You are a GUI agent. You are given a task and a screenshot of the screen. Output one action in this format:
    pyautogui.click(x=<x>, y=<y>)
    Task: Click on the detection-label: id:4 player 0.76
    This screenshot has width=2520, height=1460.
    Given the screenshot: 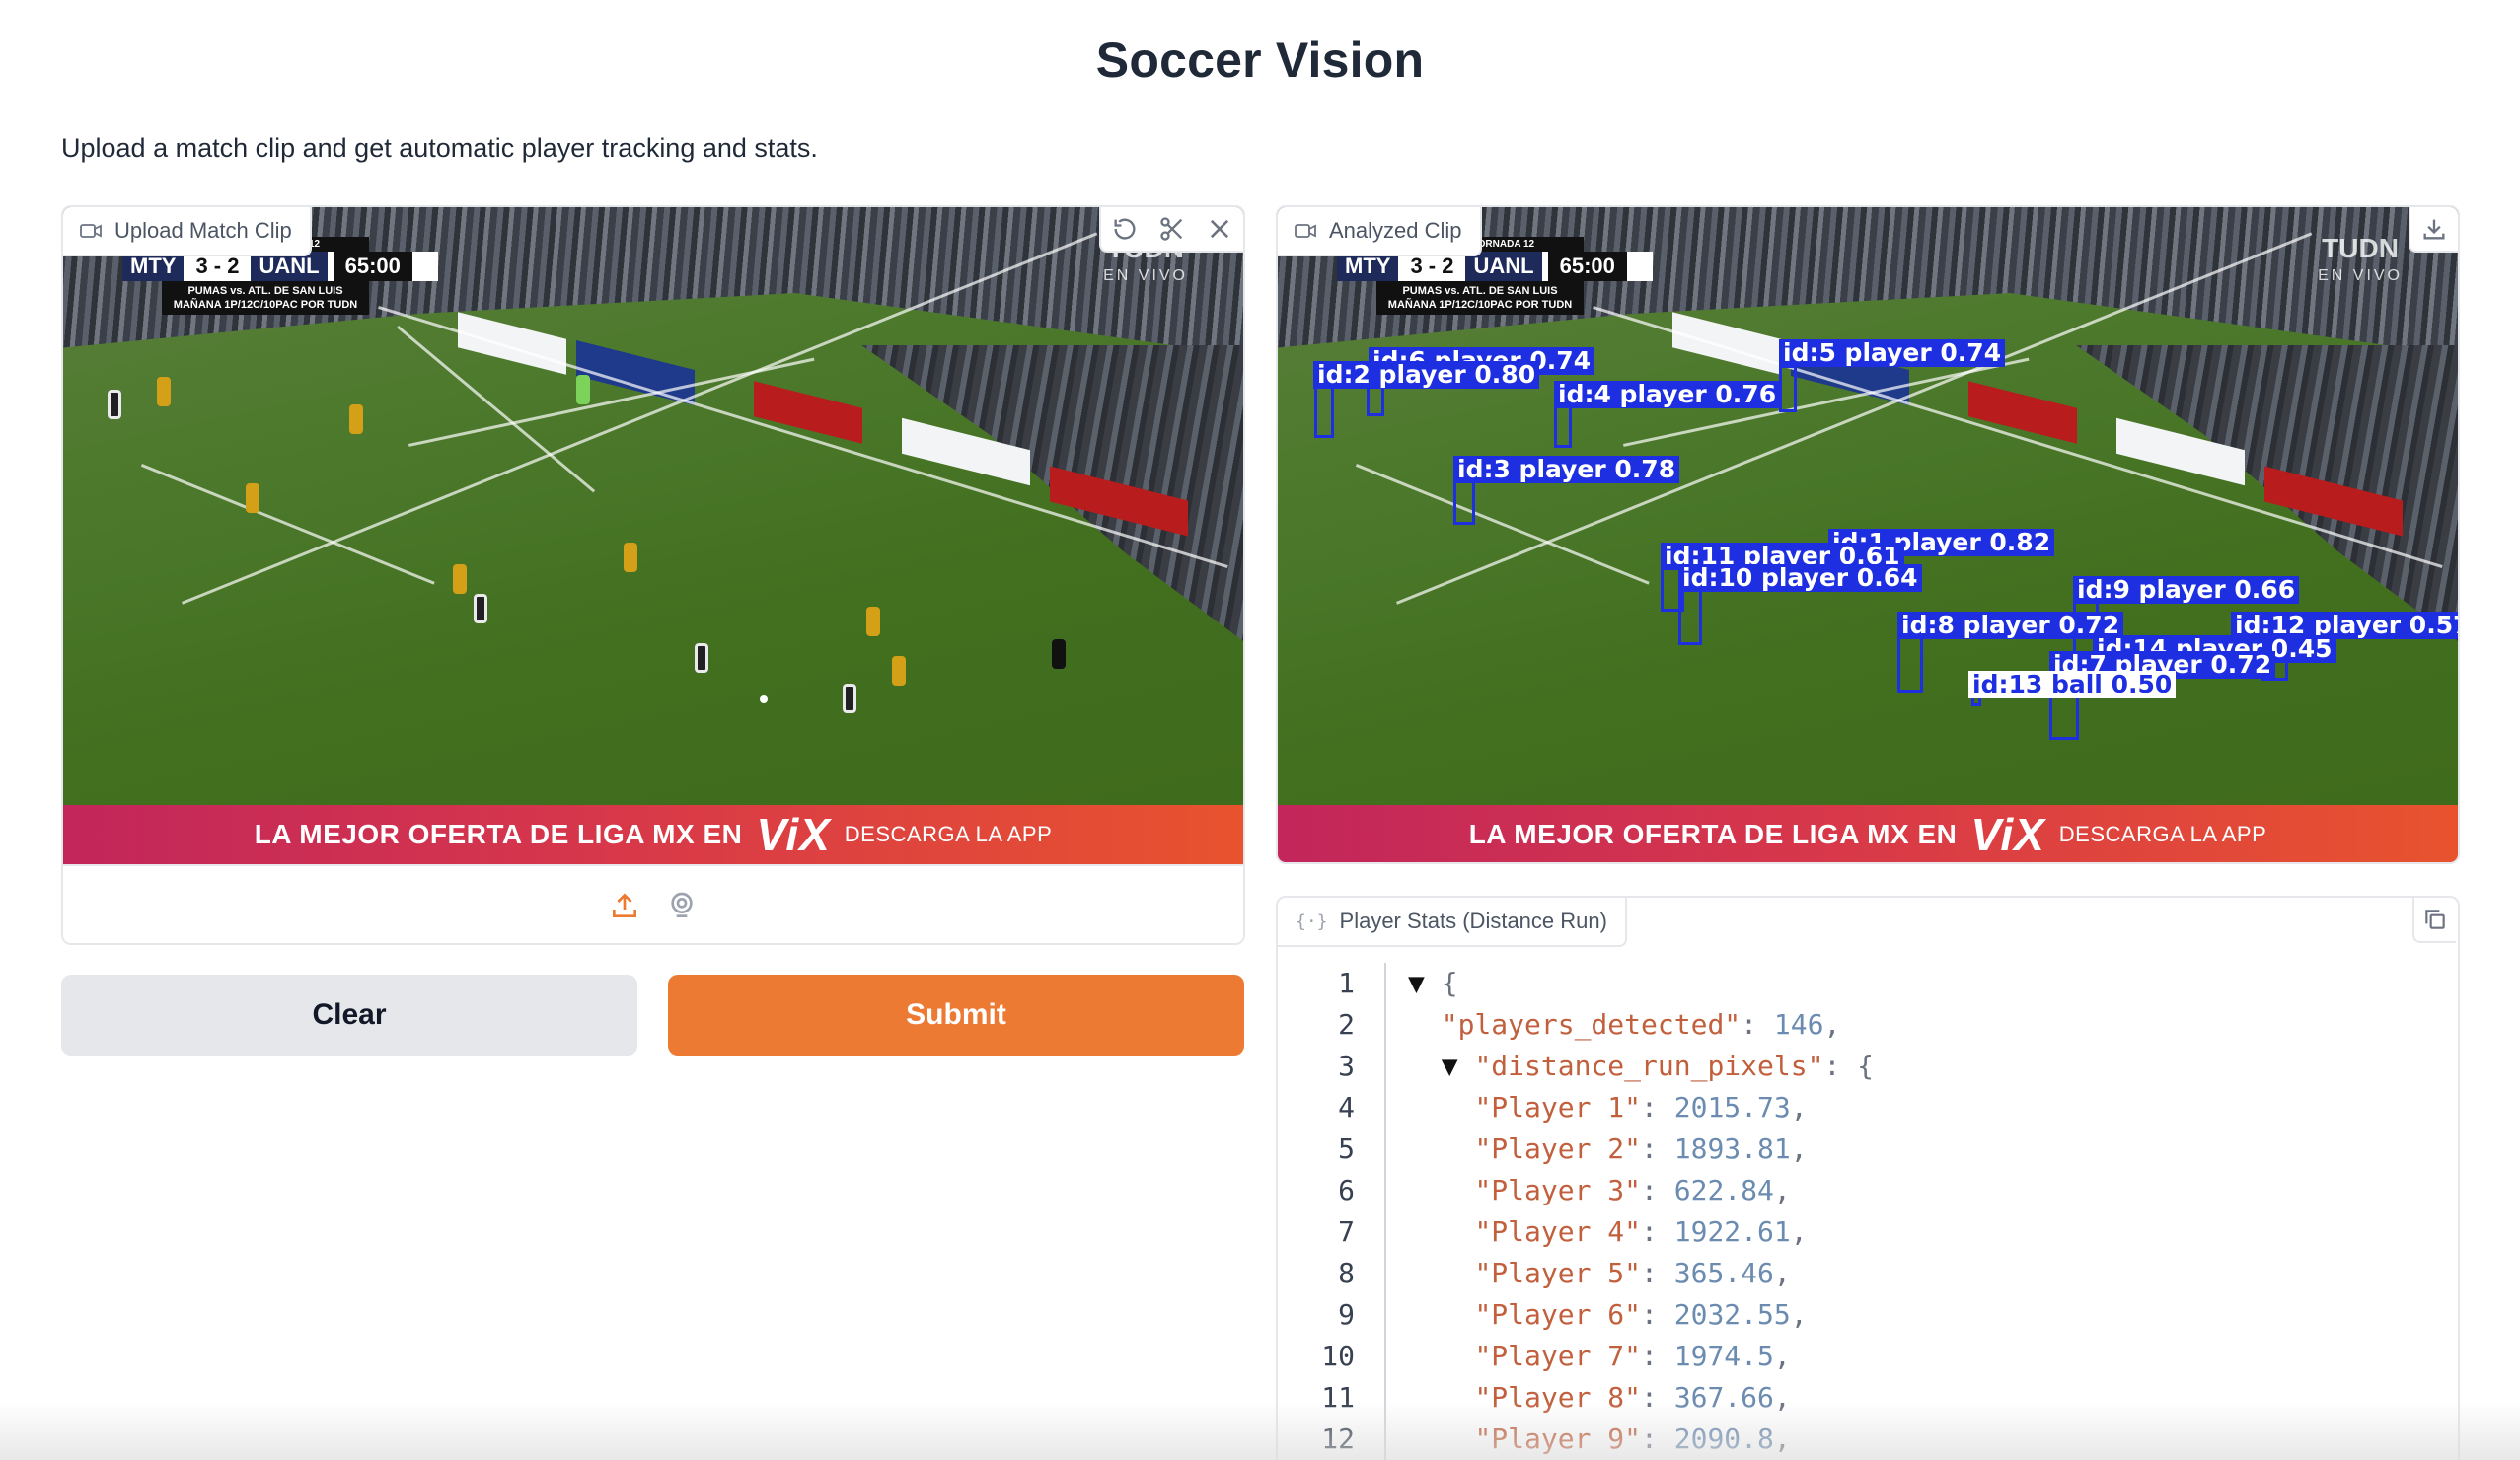 What is the action you would take?
    pyautogui.click(x=1667, y=395)
    